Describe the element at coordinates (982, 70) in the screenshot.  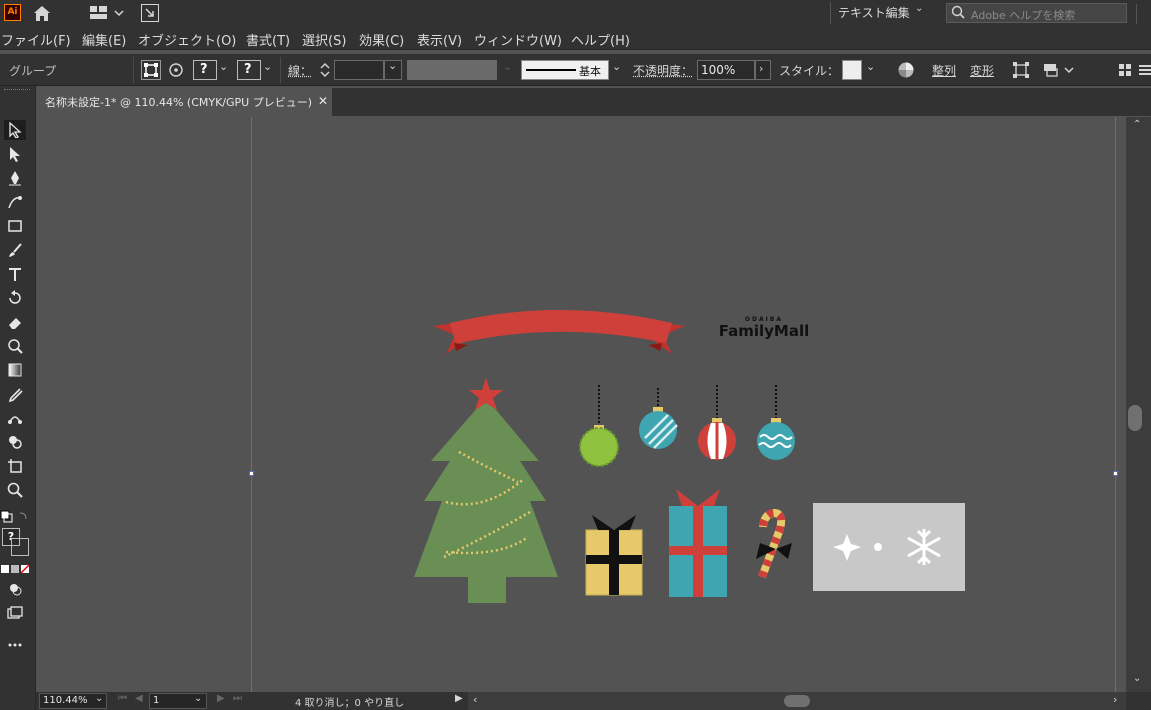
I see `transform-panel-link: 変形` at that location.